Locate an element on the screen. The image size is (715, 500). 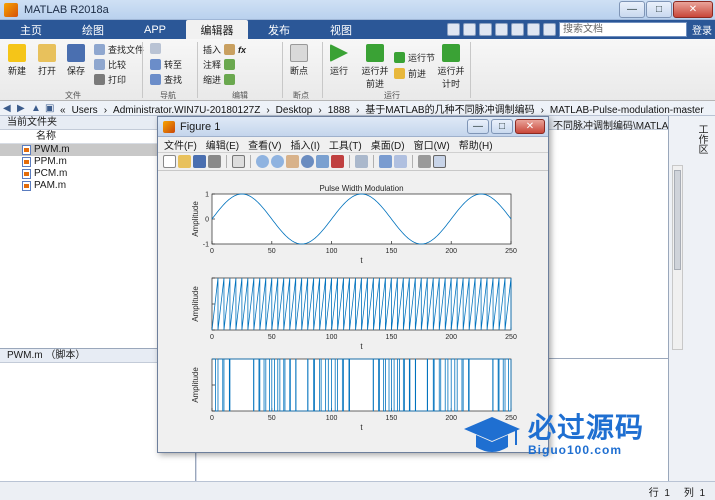
save-button: 保存 is located at coordinates (76, 60).